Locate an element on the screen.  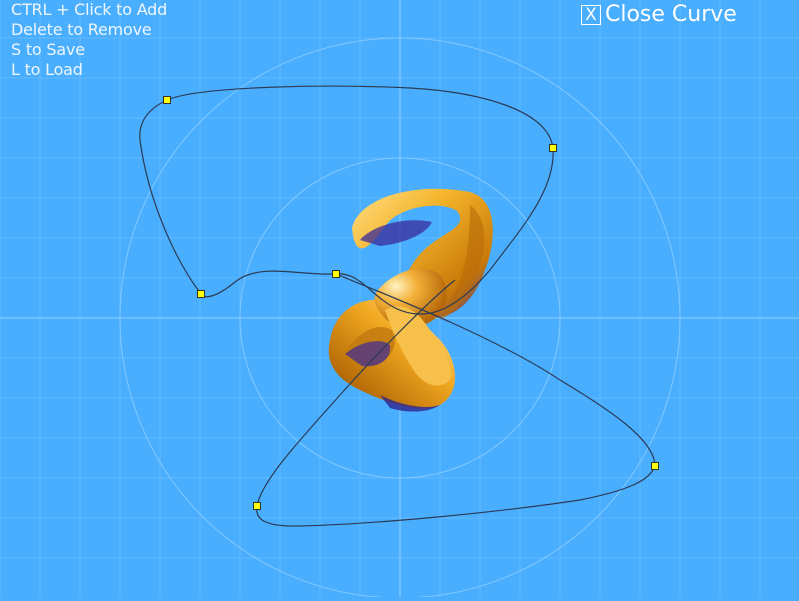
close-curve-label: Close Curve is located at coordinates (671, 14).